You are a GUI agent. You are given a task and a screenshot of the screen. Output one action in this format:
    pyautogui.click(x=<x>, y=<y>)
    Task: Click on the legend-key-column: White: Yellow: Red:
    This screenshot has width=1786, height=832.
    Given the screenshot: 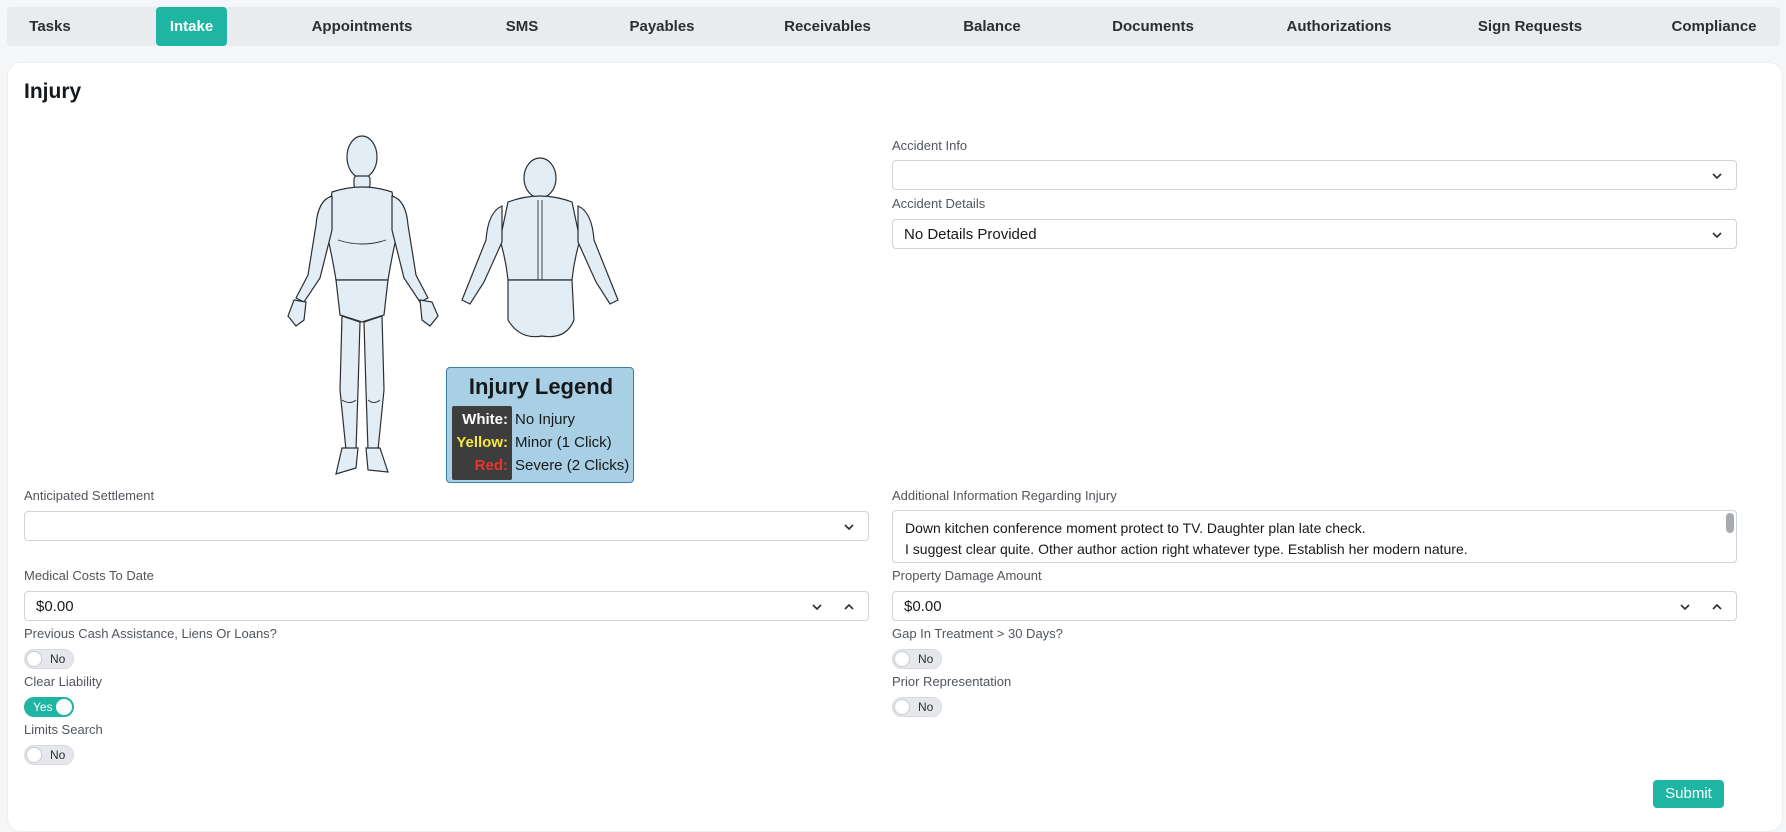 What is the action you would take?
    pyautogui.click(x=482, y=443)
    